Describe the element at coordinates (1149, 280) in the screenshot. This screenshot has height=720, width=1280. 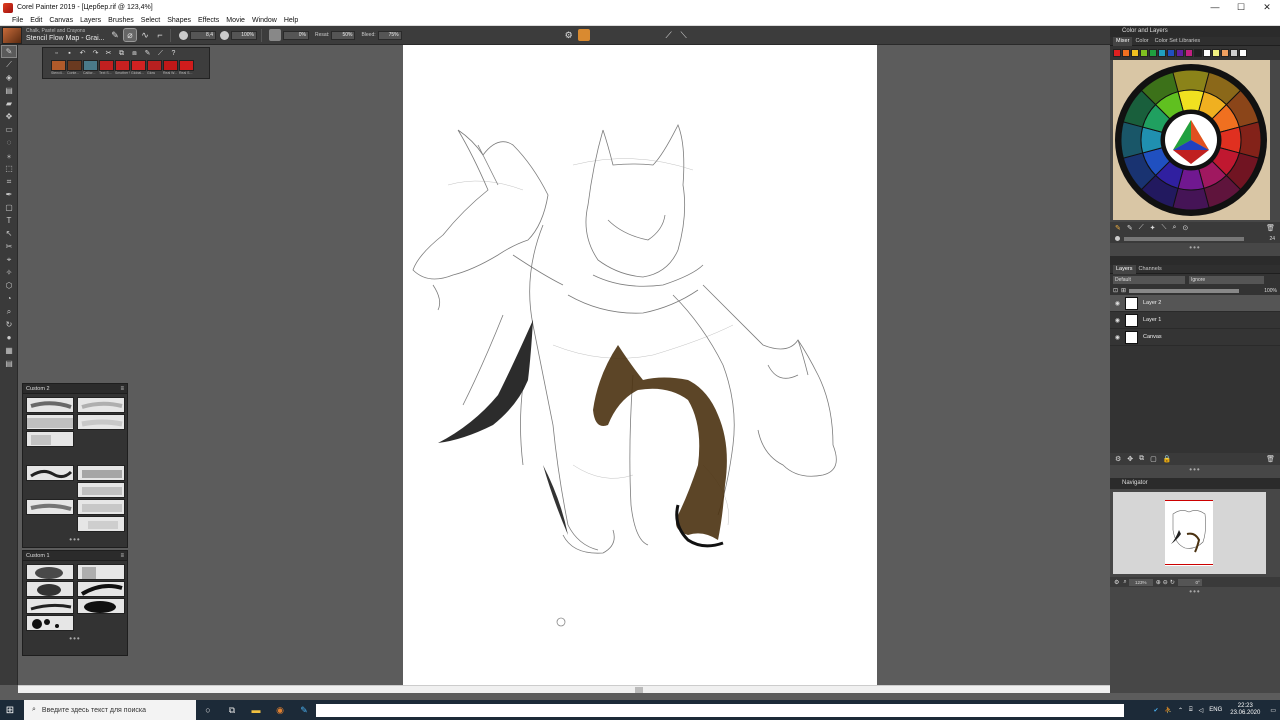
I see `composite-method-select: Default` at that location.